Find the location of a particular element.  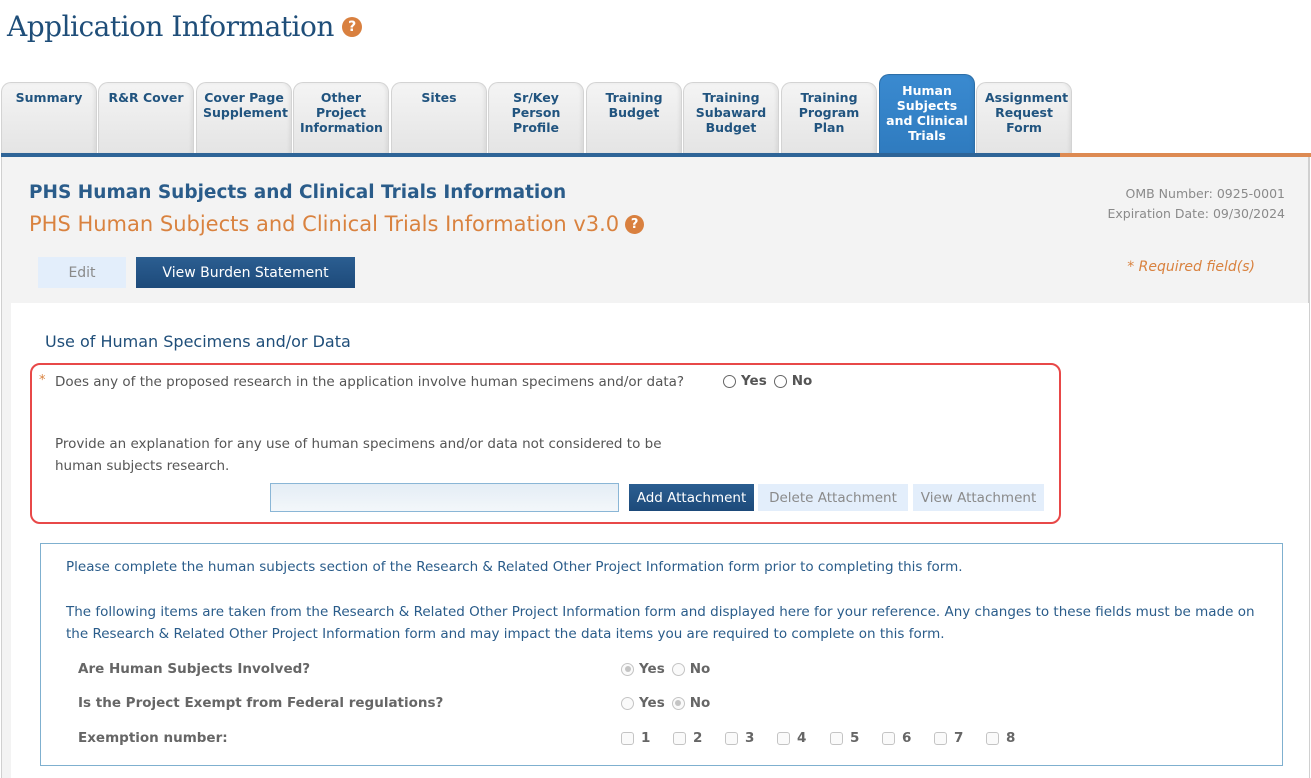

exempt-yes-radio is located at coordinates (627, 703).